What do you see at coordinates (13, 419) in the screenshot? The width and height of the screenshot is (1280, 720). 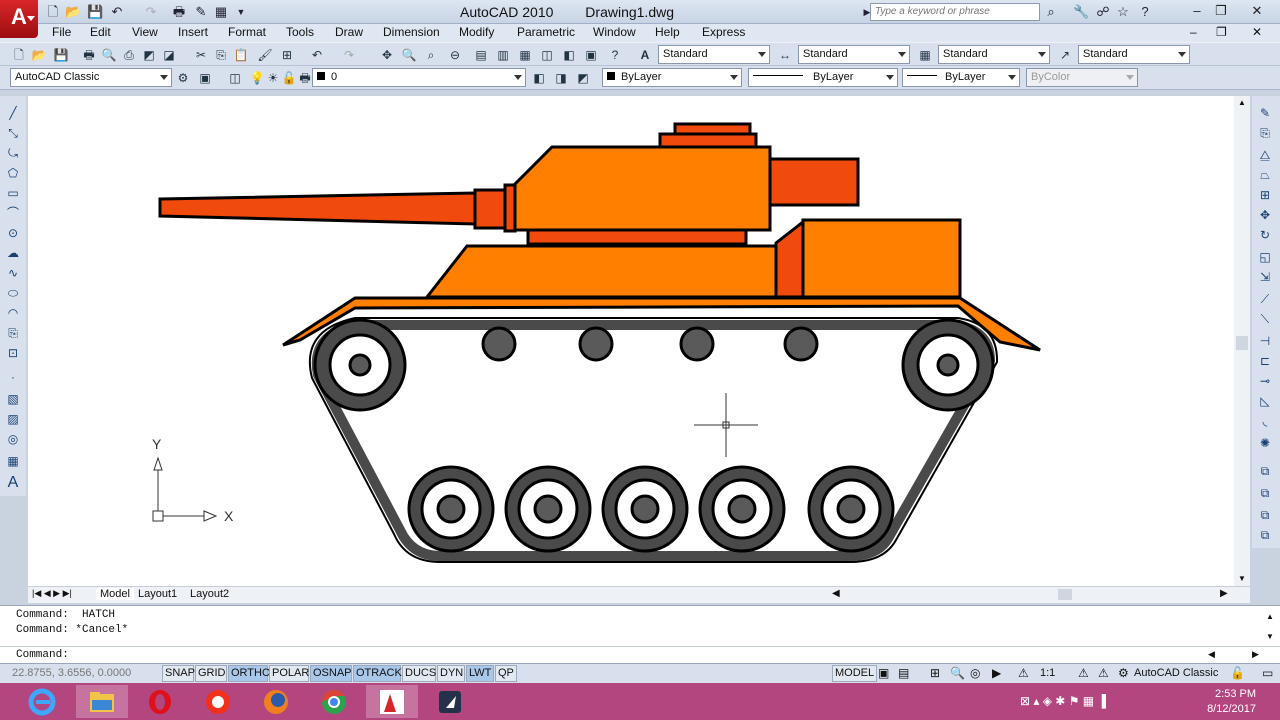 I see `gradient-icon: ▨` at bounding box center [13, 419].